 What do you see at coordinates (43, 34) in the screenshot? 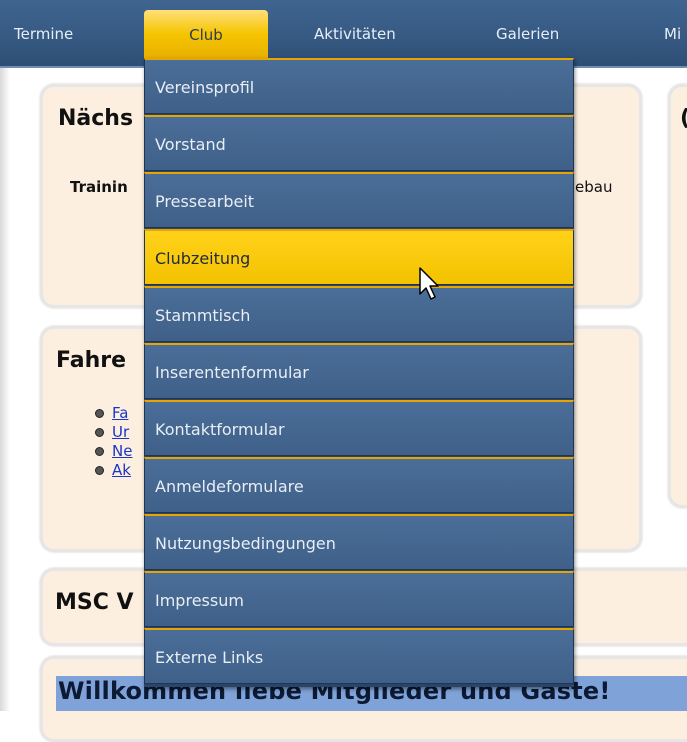
I see `nav-item-termine: Termine` at bounding box center [43, 34].